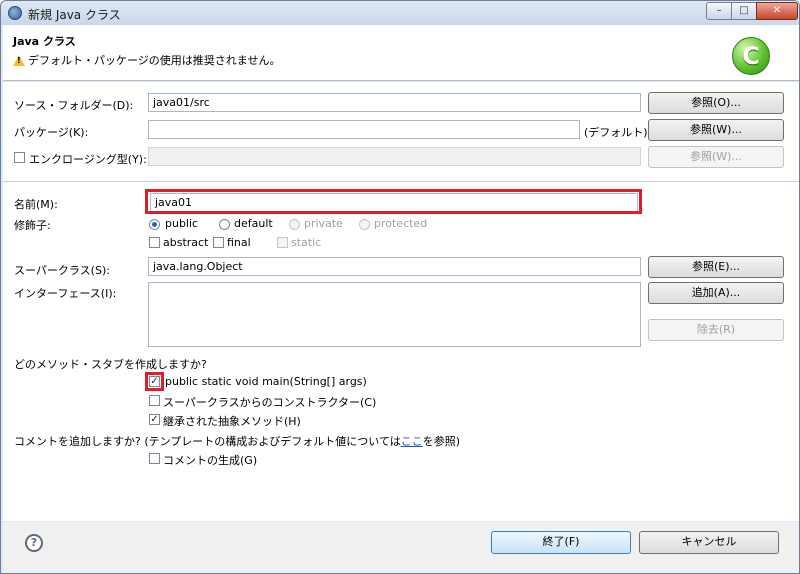 Image resolution: width=800 pixels, height=574 pixels. I want to click on warning-message: デフォルト・パッケージの使用は推奨されません。, so click(146, 60).